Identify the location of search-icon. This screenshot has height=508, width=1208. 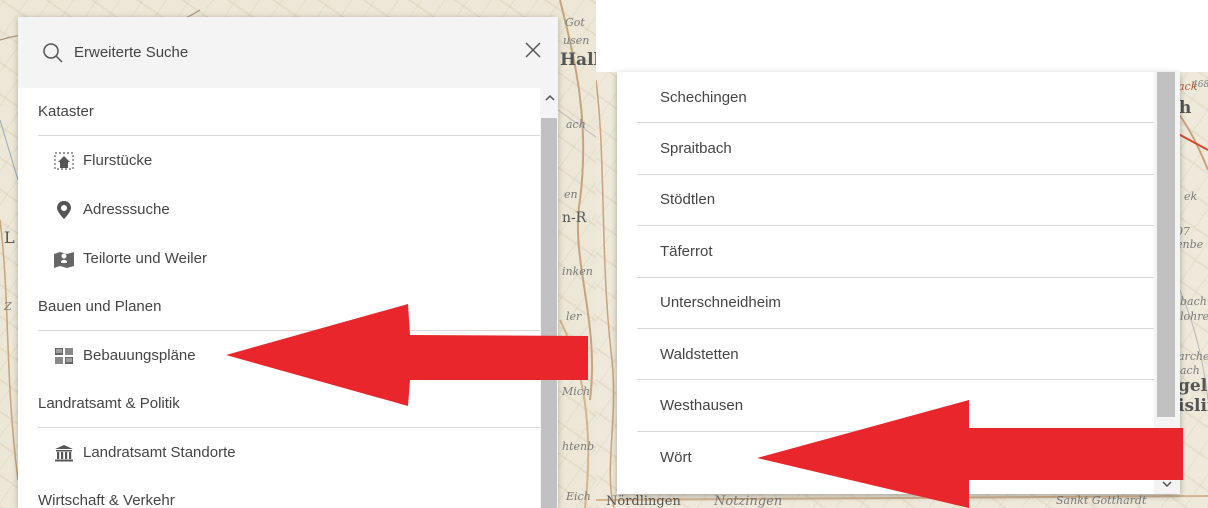
(53, 53).